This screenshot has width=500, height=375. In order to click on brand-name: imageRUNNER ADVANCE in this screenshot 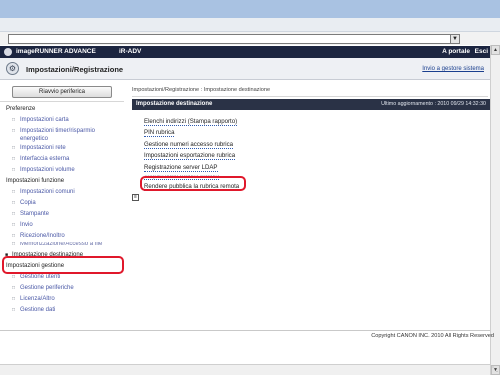, I will do `click(56, 51)`.